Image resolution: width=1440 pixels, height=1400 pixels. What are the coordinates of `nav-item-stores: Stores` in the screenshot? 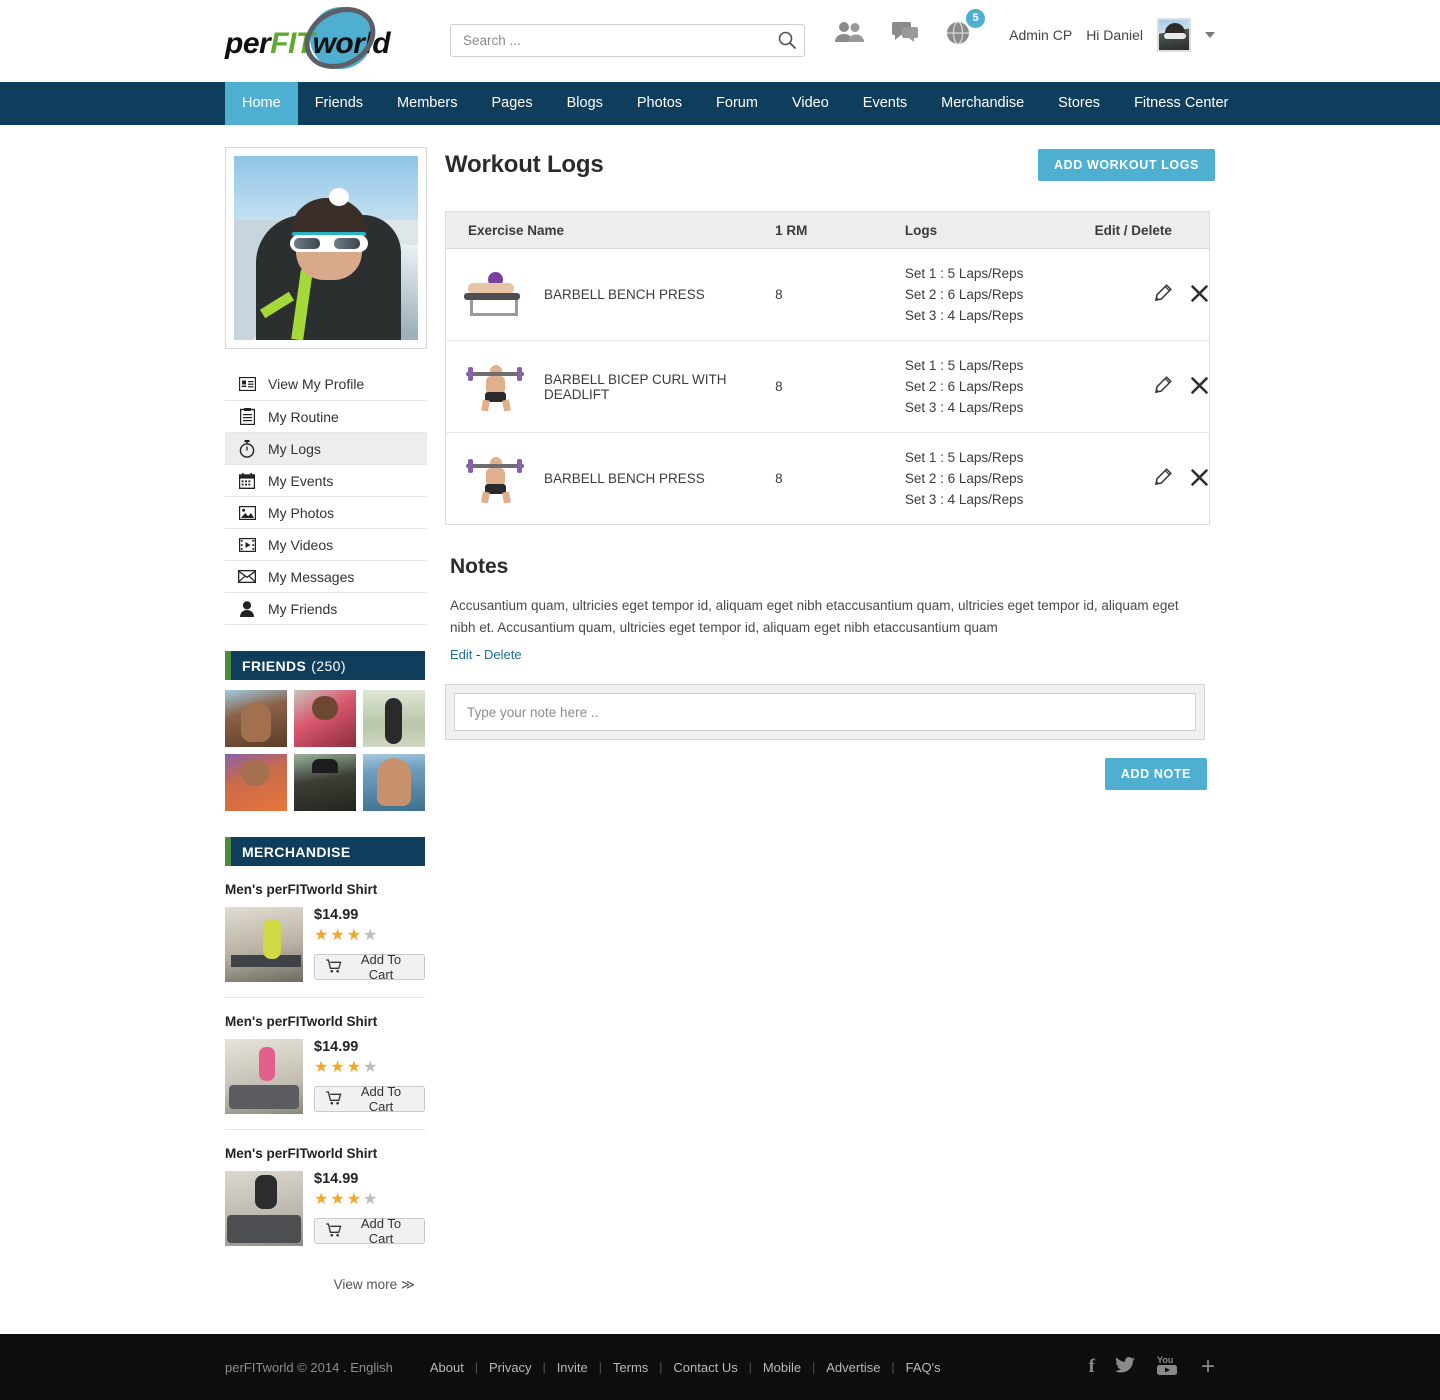 It's located at (1079, 103).